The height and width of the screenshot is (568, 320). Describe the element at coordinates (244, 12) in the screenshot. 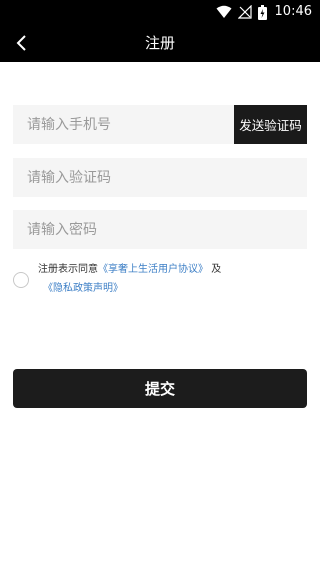

I see `signal-icon` at that location.